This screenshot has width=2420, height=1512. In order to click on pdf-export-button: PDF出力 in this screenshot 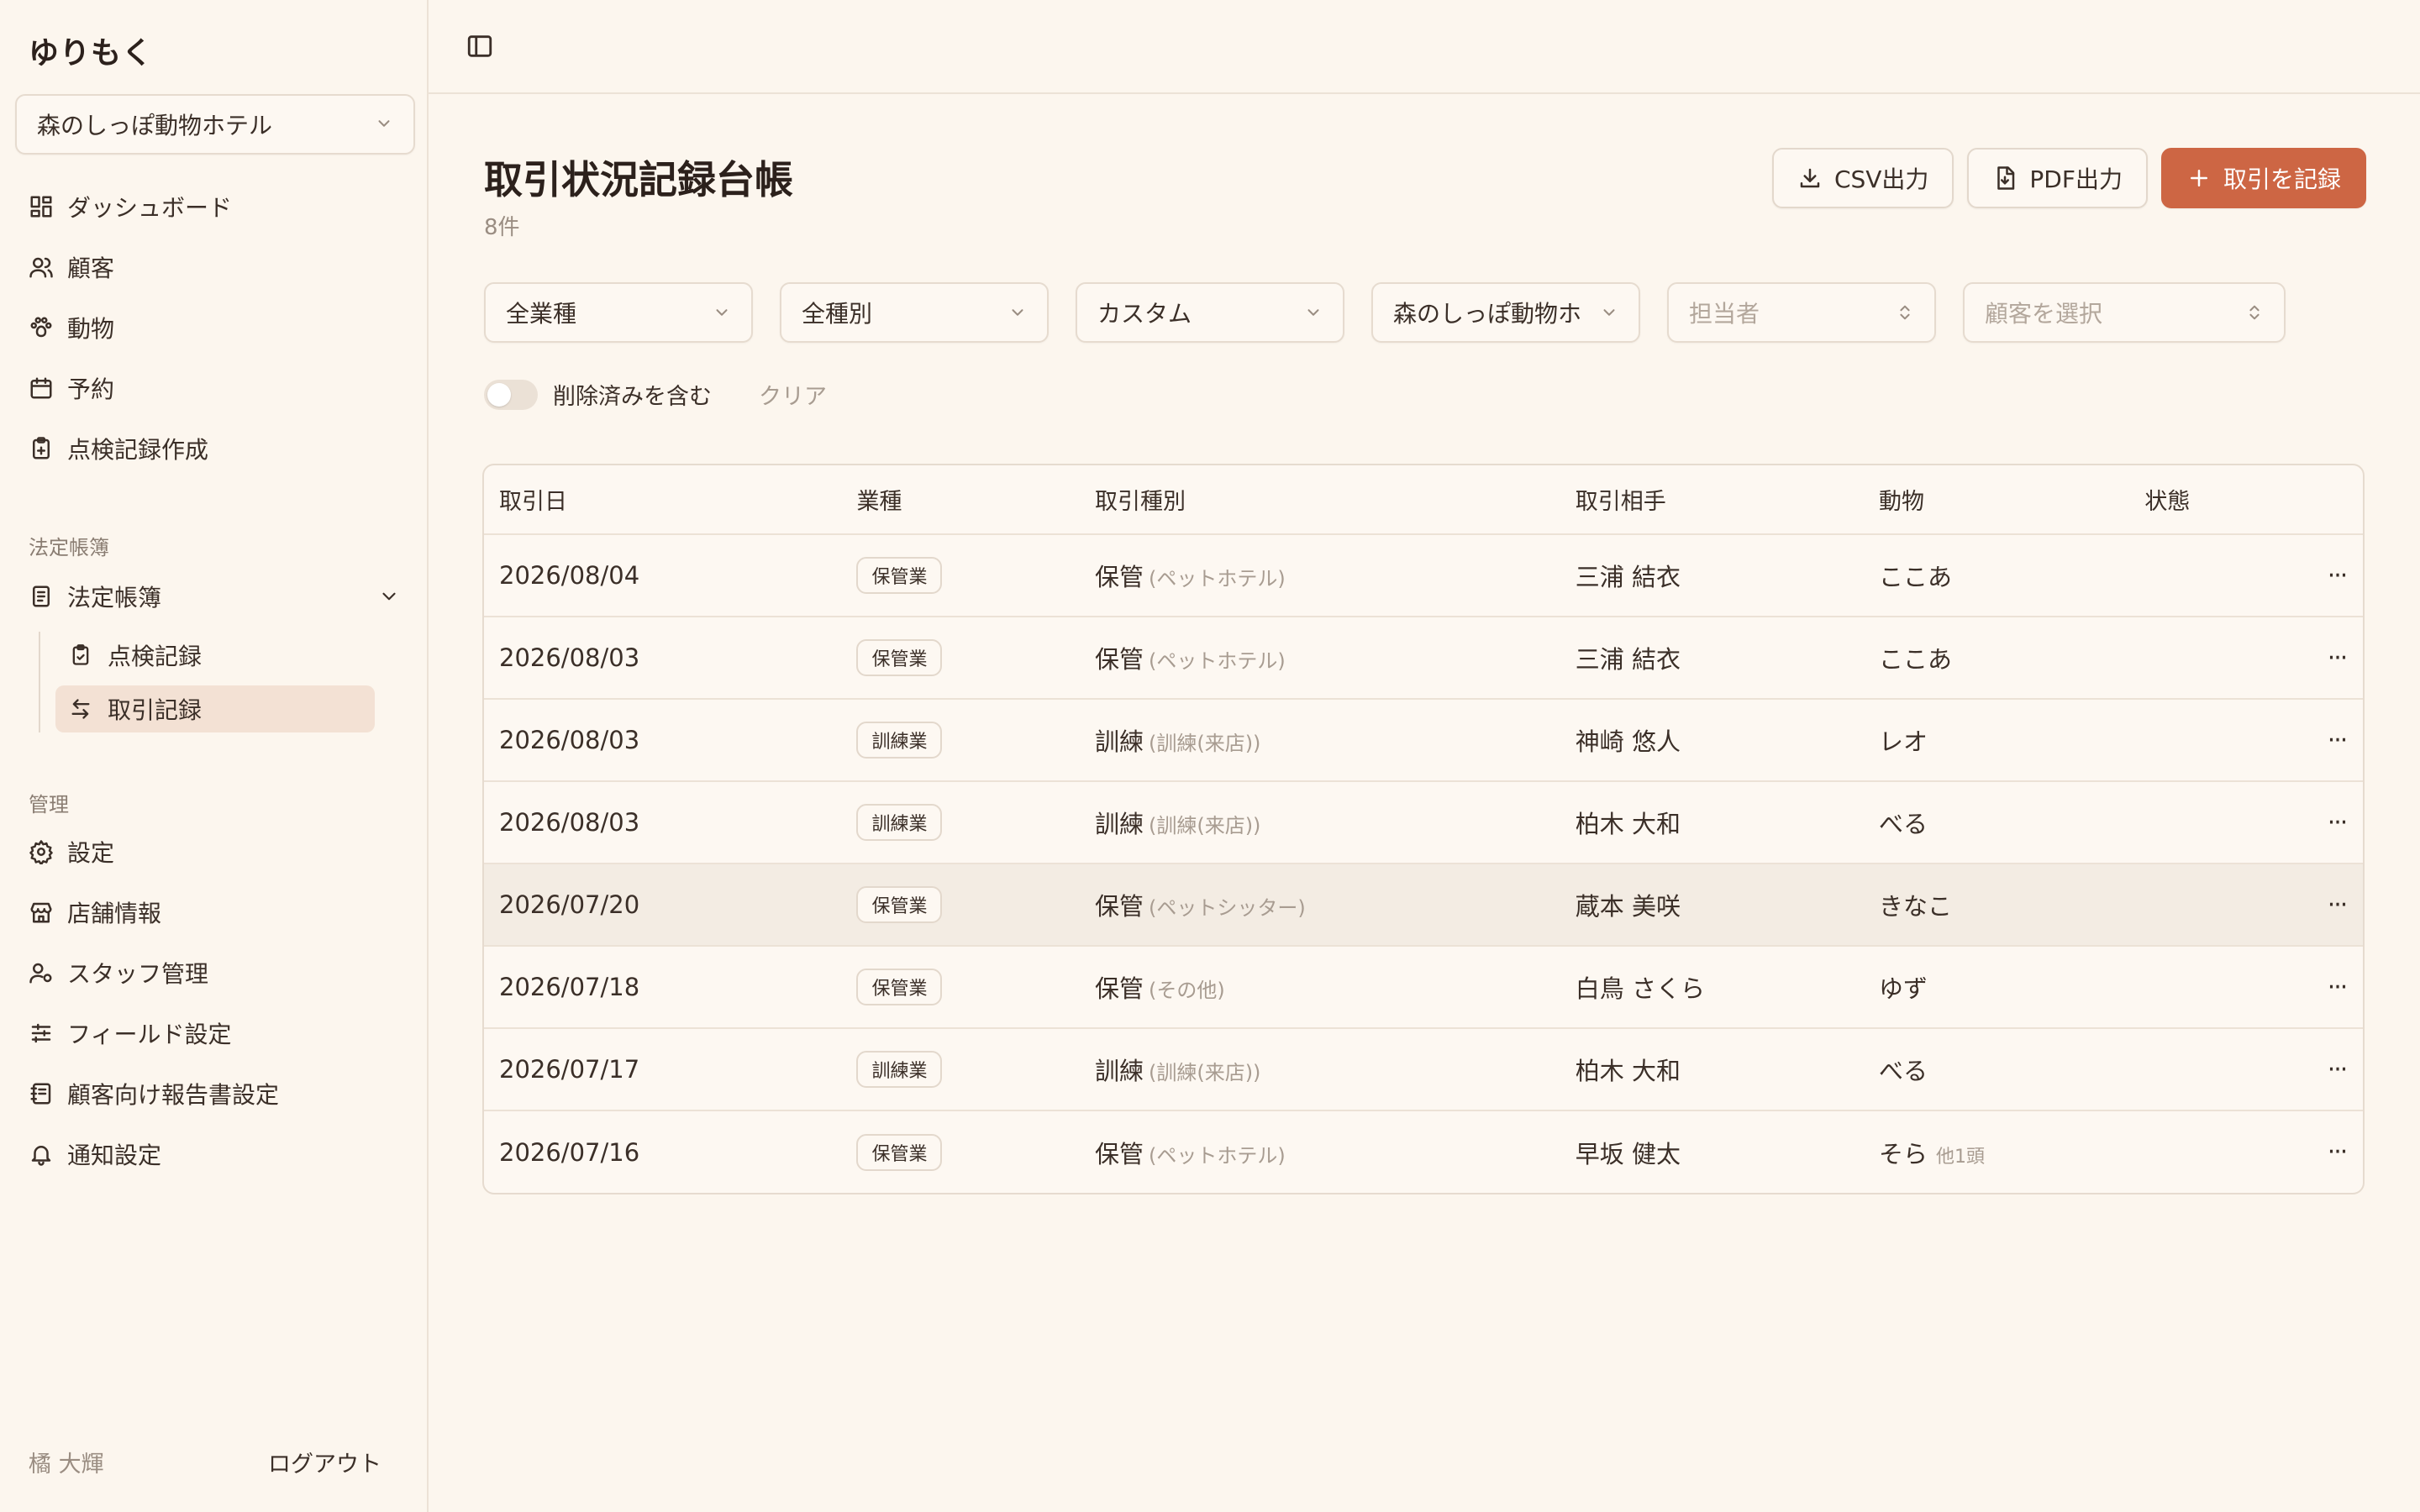, I will do `click(2057, 178)`.